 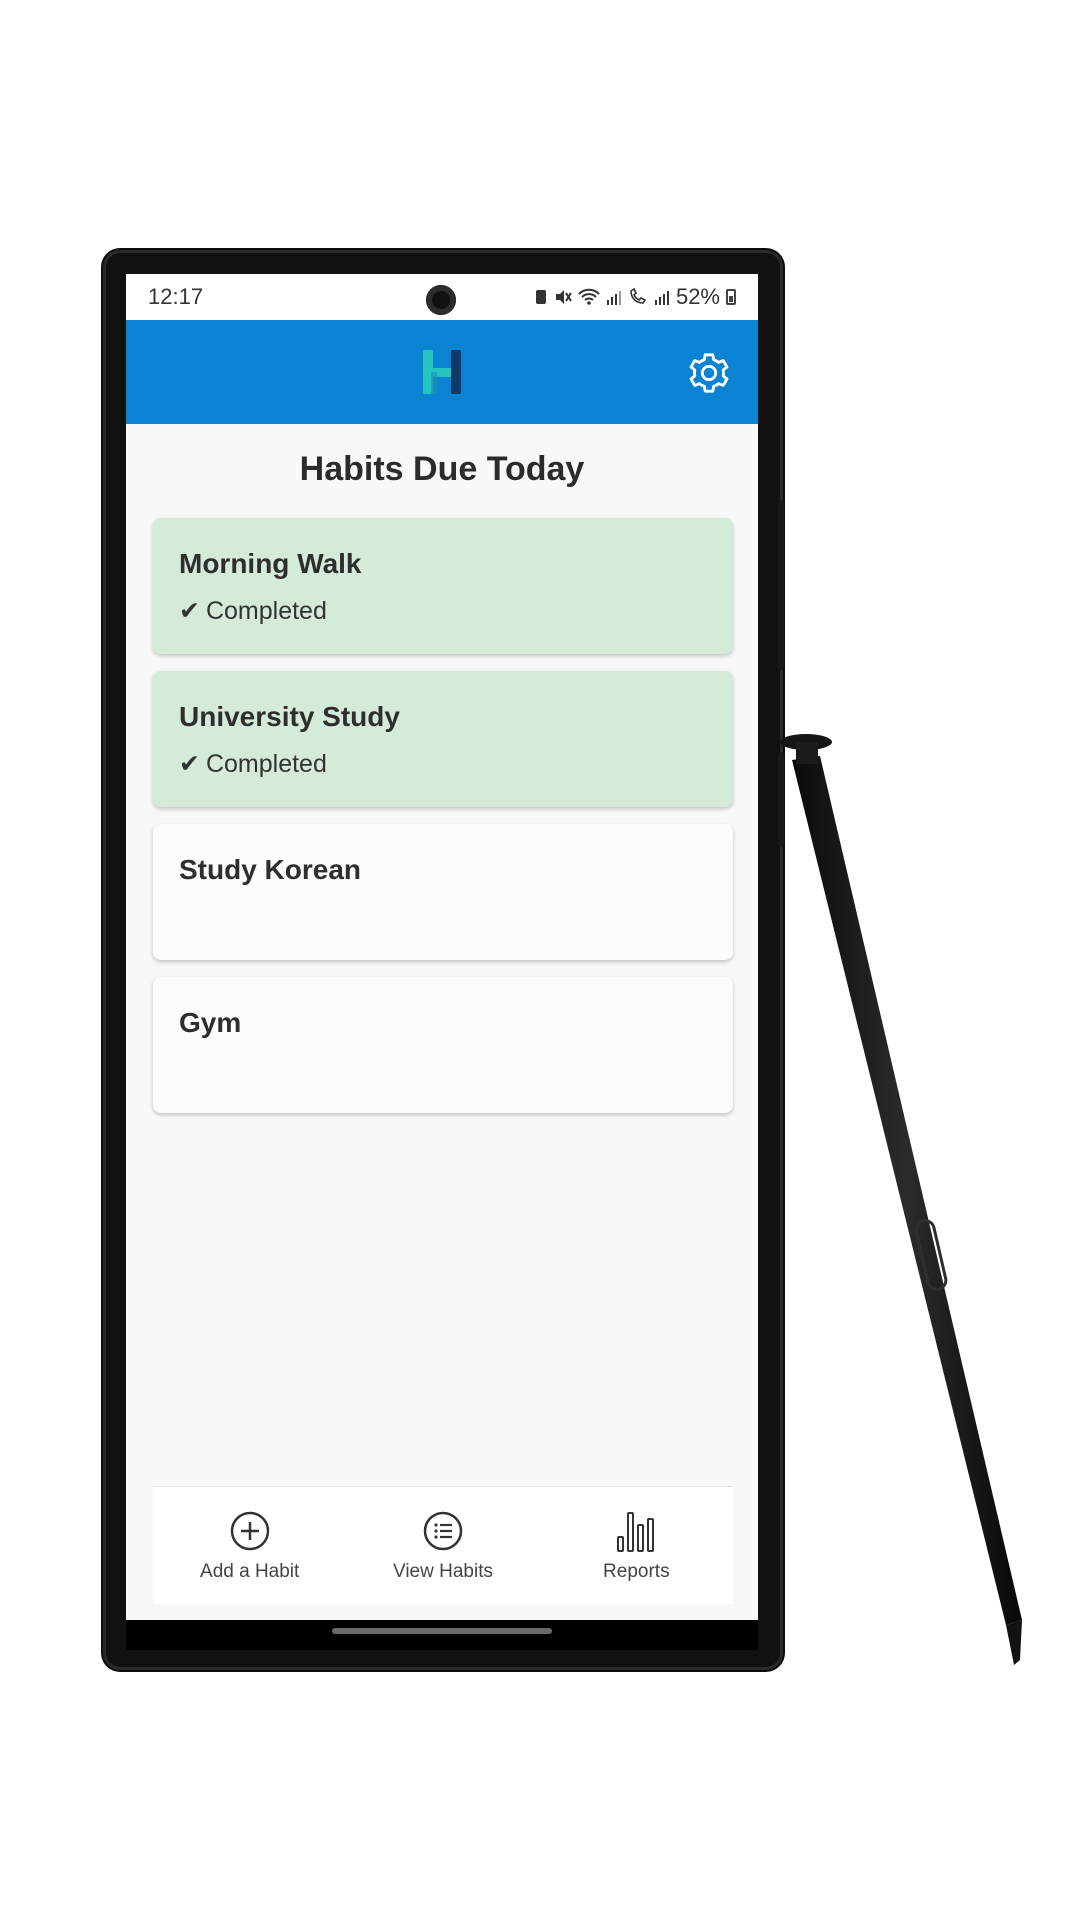 I want to click on wifi-call-icon, so click(x=638, y=296).